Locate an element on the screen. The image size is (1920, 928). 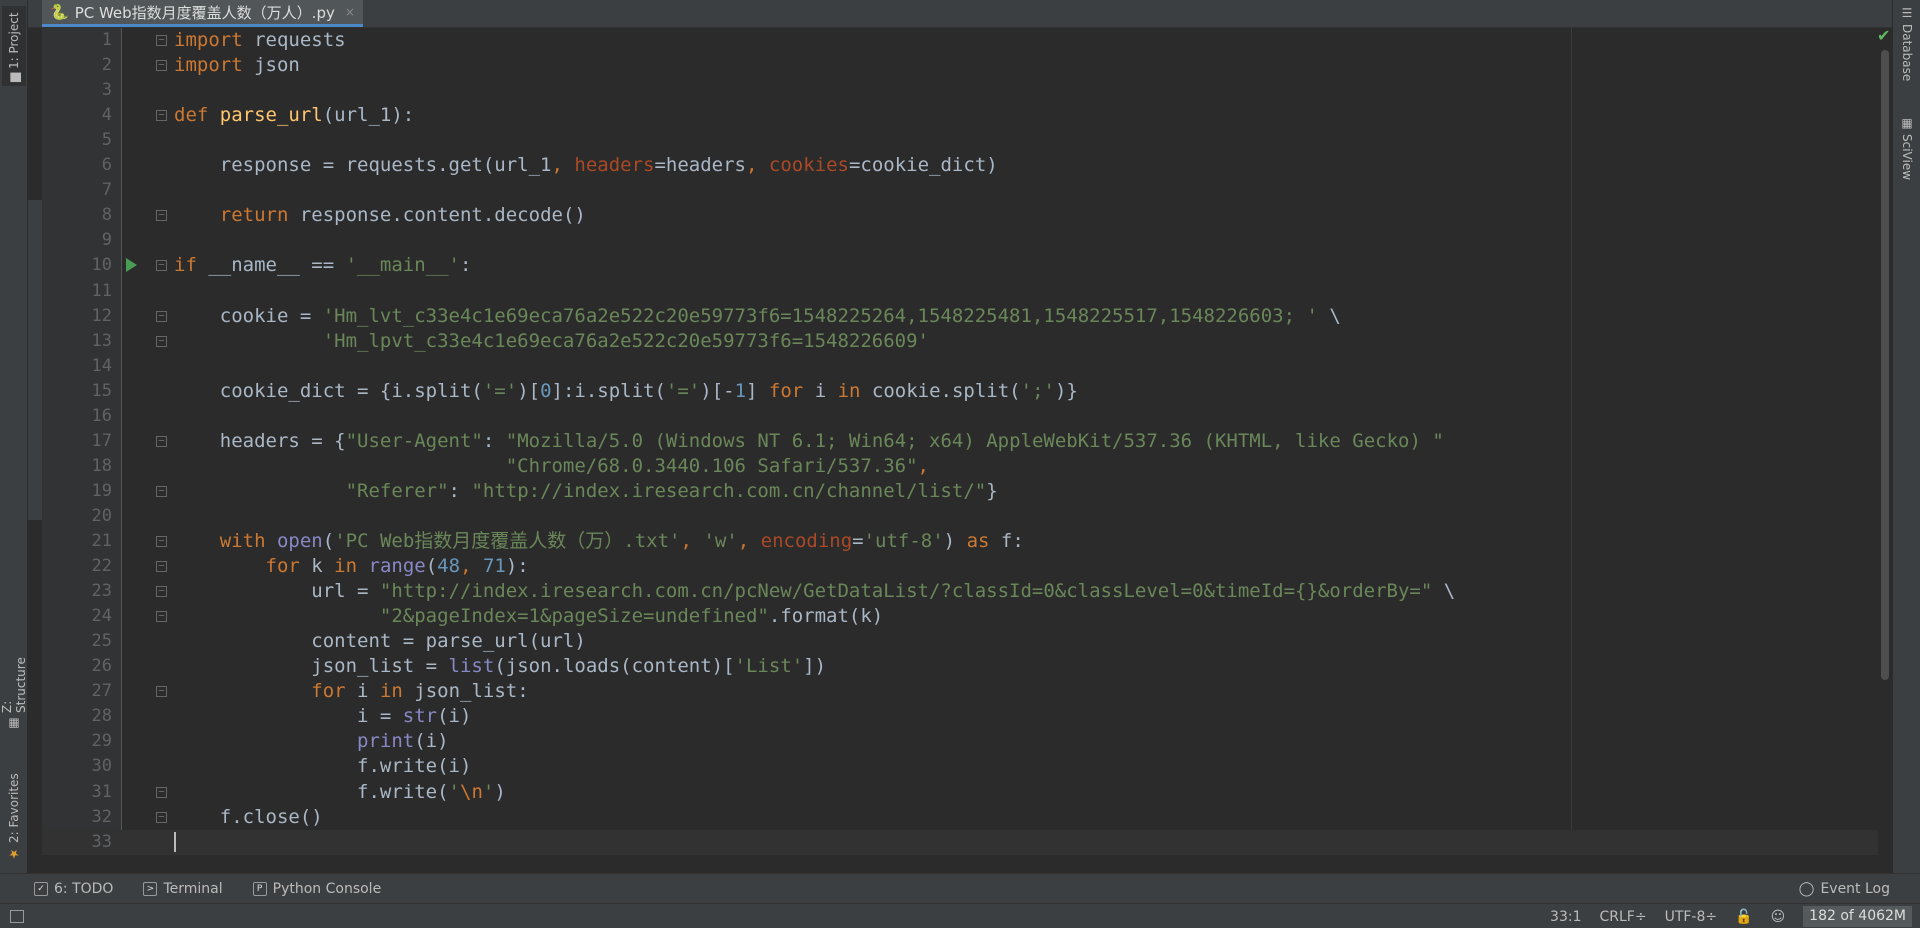
line-number: 25 is located at coordinates (101, 641).